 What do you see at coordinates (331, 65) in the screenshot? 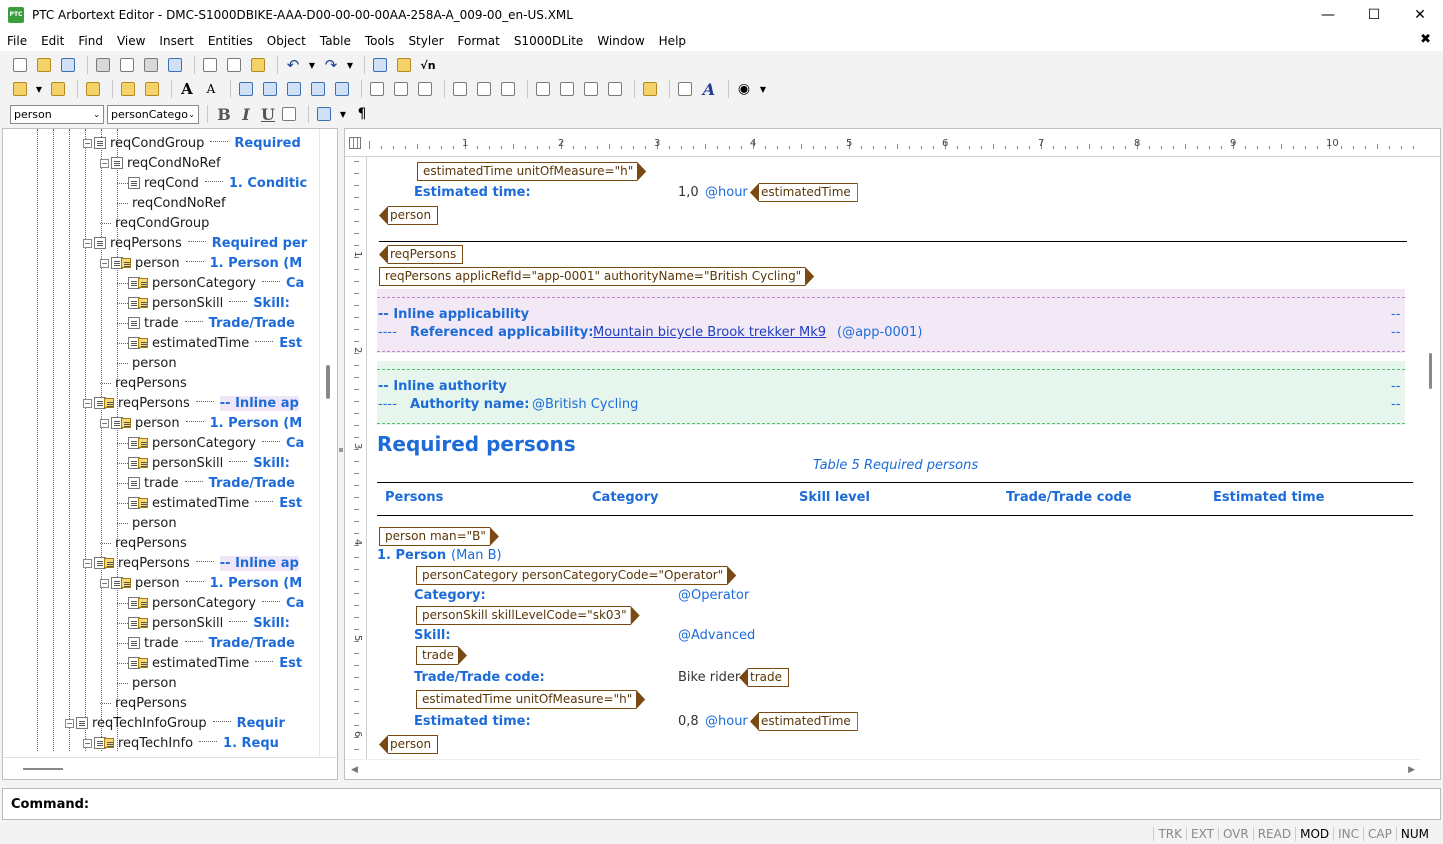
I see `redo-icon: ↷` at bounding box center [331, 65].